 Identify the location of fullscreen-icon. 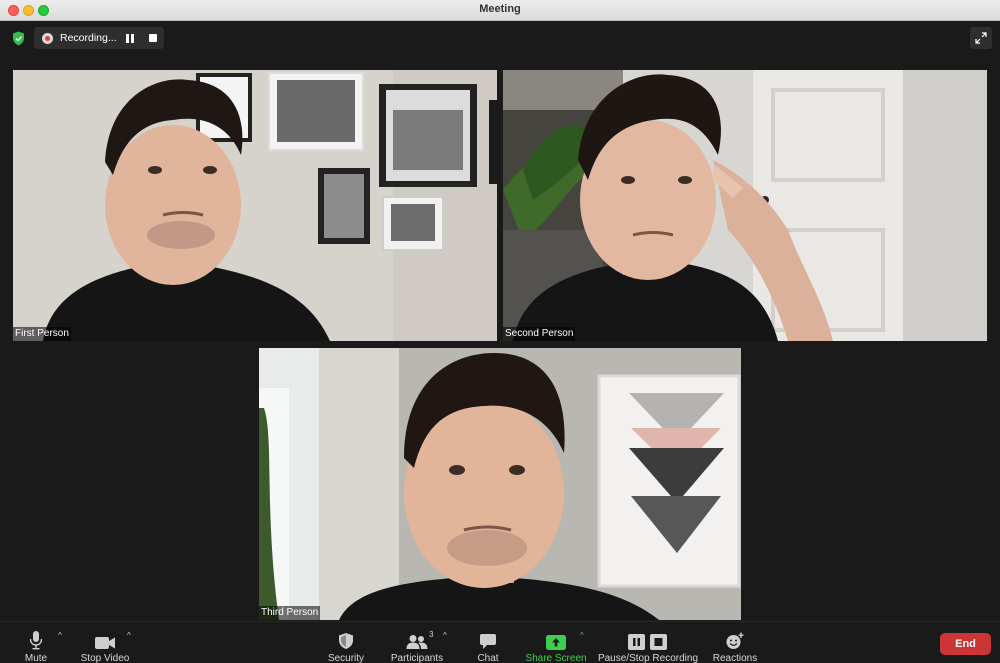
(981, 38).